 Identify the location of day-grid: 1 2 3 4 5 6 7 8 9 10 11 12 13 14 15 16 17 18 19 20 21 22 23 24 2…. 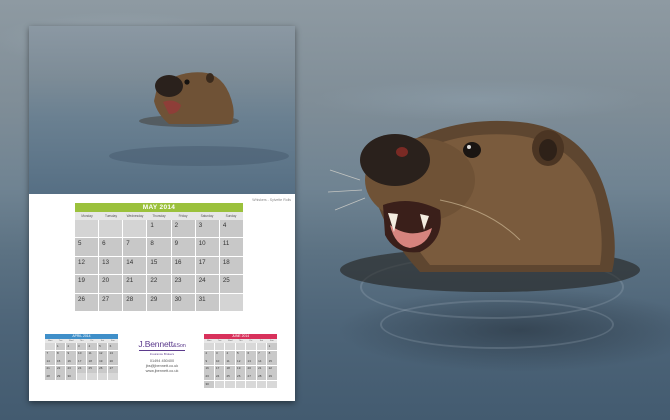
(159, 265).